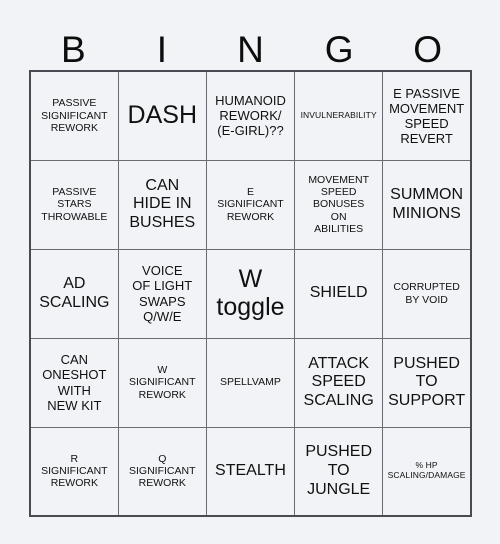 The width and height of the screenshot is (500, 544). What do you see at coordinates (428, 49) in the screenshot?
I see `header-letter-o: O` at bounding box center [428, 49].